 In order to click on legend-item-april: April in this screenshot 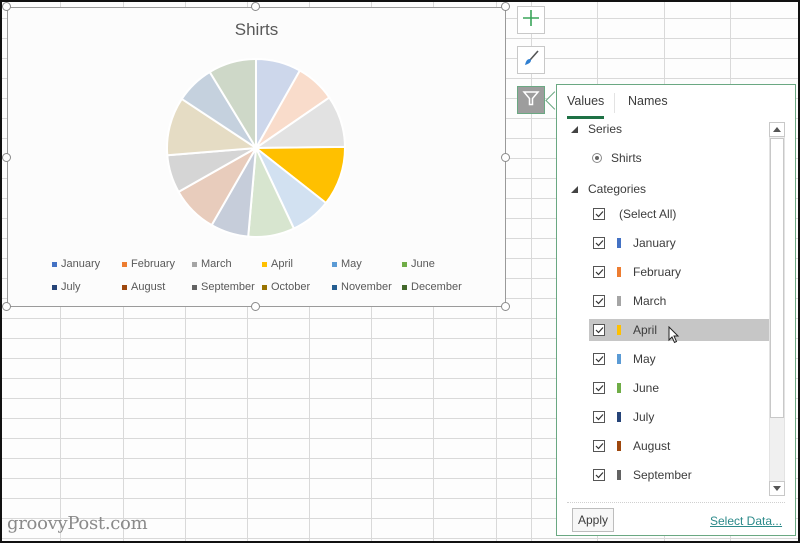, I will do `click(277, 264)`.